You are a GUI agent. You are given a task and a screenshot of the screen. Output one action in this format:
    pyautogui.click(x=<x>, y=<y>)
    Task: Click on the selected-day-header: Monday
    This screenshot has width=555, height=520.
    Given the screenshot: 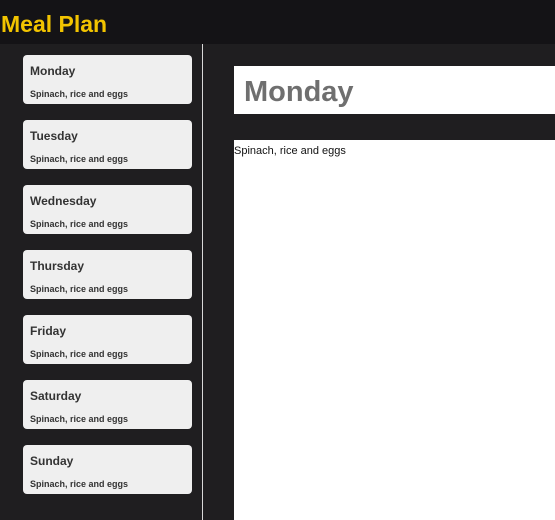 What is the action you would take?
    pyautogui.click(x=394, y=90)
    